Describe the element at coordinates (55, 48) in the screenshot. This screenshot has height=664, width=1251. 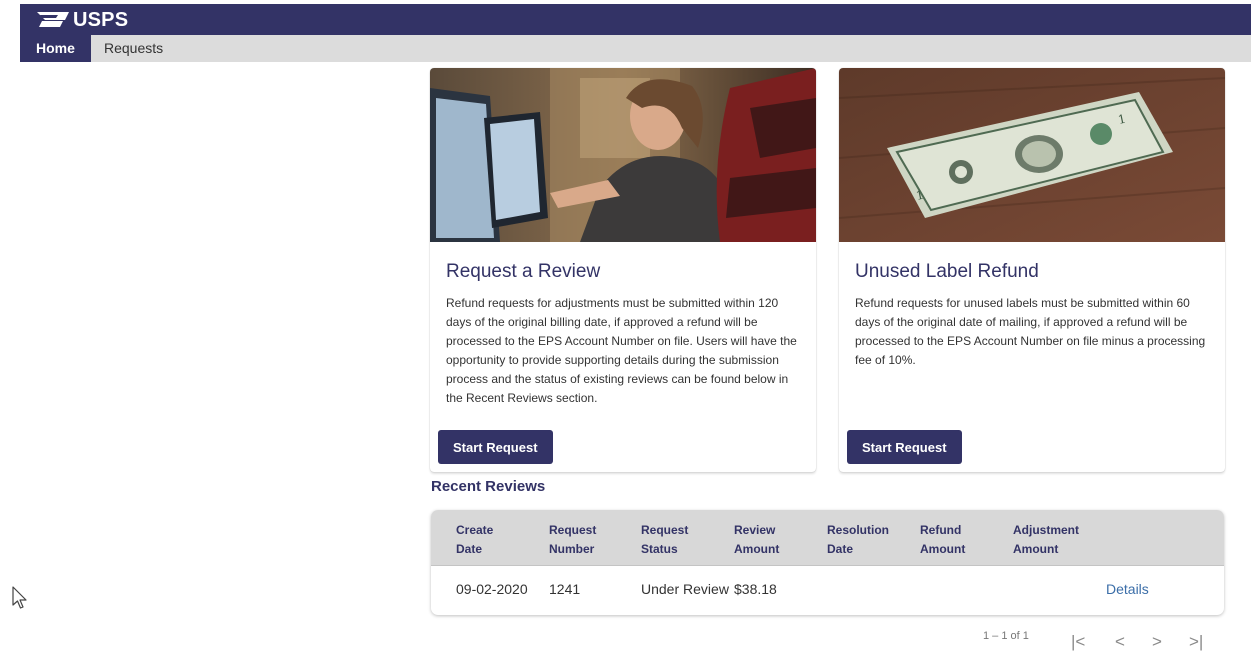
I see `tab-home: Home` at that location.